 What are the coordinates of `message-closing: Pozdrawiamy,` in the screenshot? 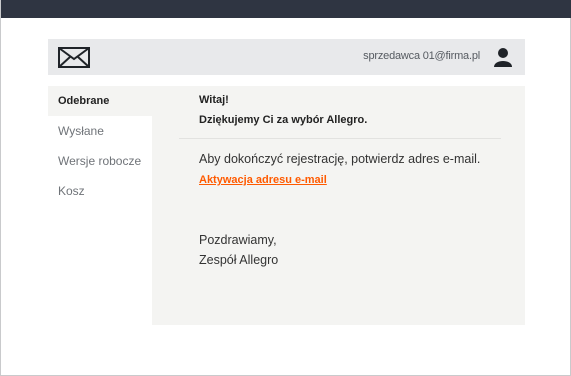 It's located at (238, 240).